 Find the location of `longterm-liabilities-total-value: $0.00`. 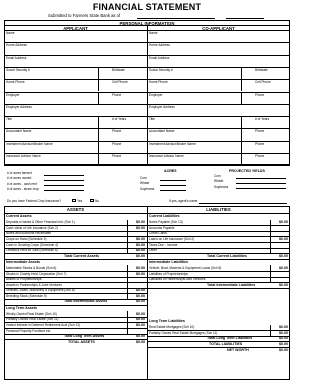

longterm-liabilities-total-value: $0.00 is located at coordinates (283, 338).